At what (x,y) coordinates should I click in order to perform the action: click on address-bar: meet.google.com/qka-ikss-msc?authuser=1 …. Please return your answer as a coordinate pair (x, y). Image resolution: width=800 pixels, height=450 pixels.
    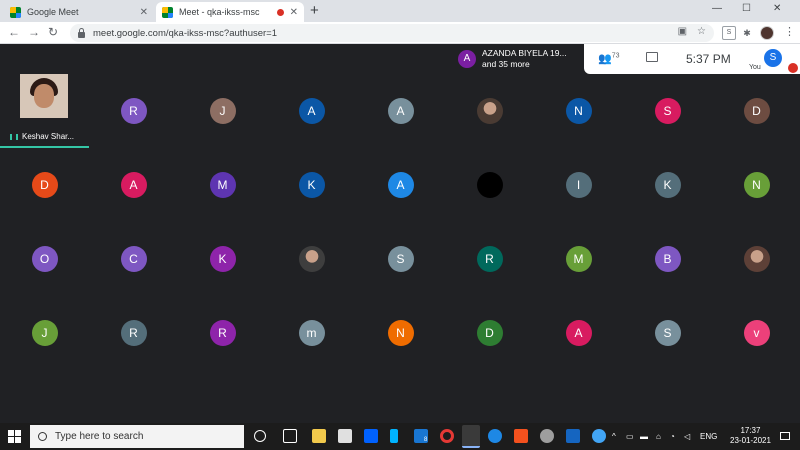
    Looking at the image, I should click on (392, 33).